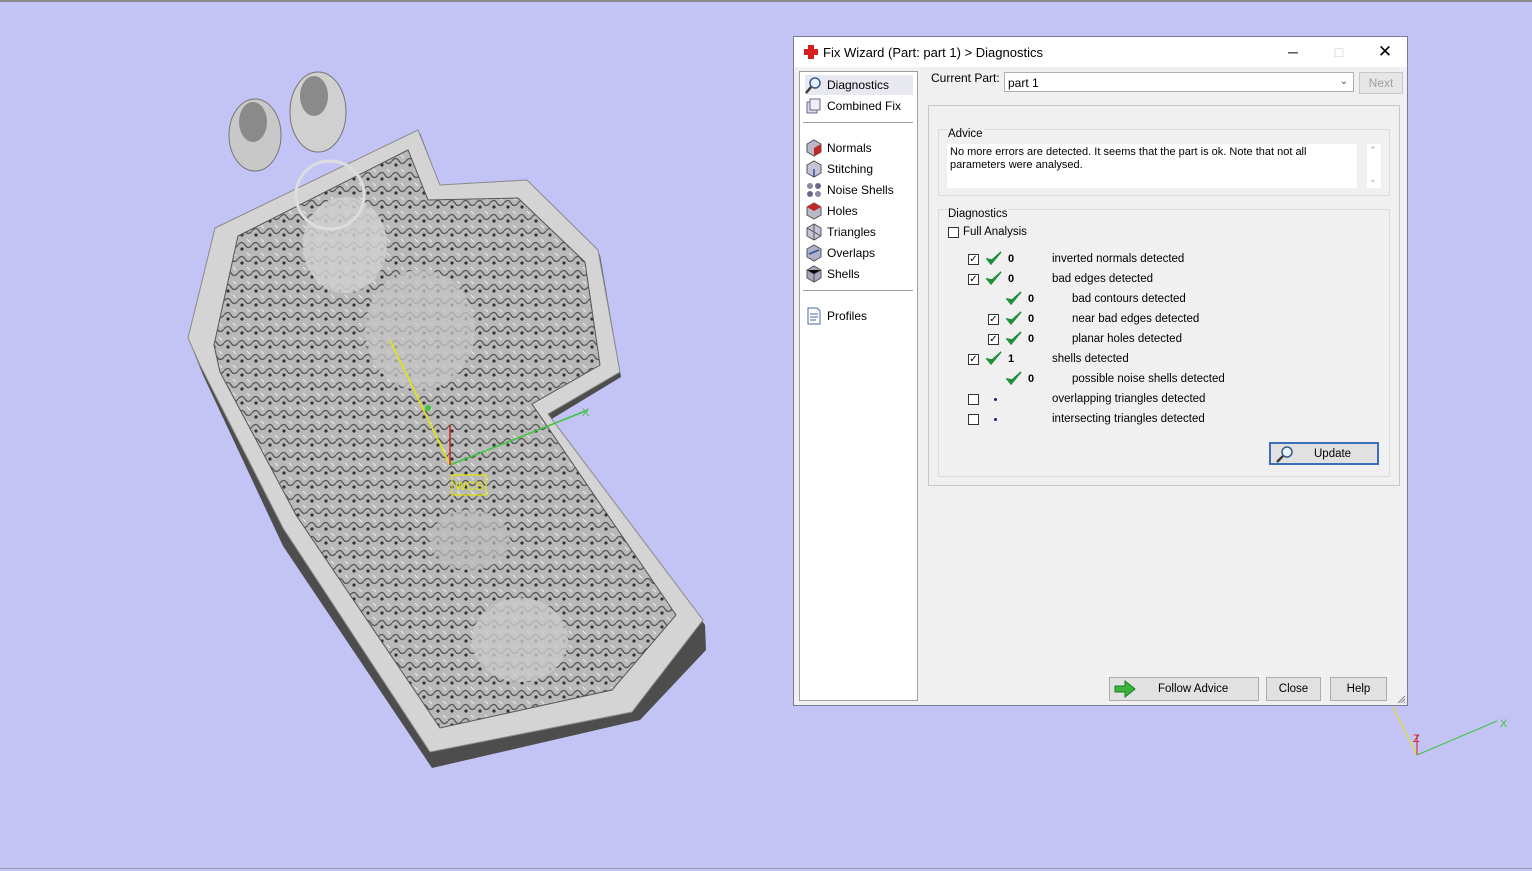 The height and width of the screenshot is (871, 1532). What do you see at coordinates (1504, 724) in the screenshot?
I see `axis-x-label: X` at bounding box center [1504, 724].